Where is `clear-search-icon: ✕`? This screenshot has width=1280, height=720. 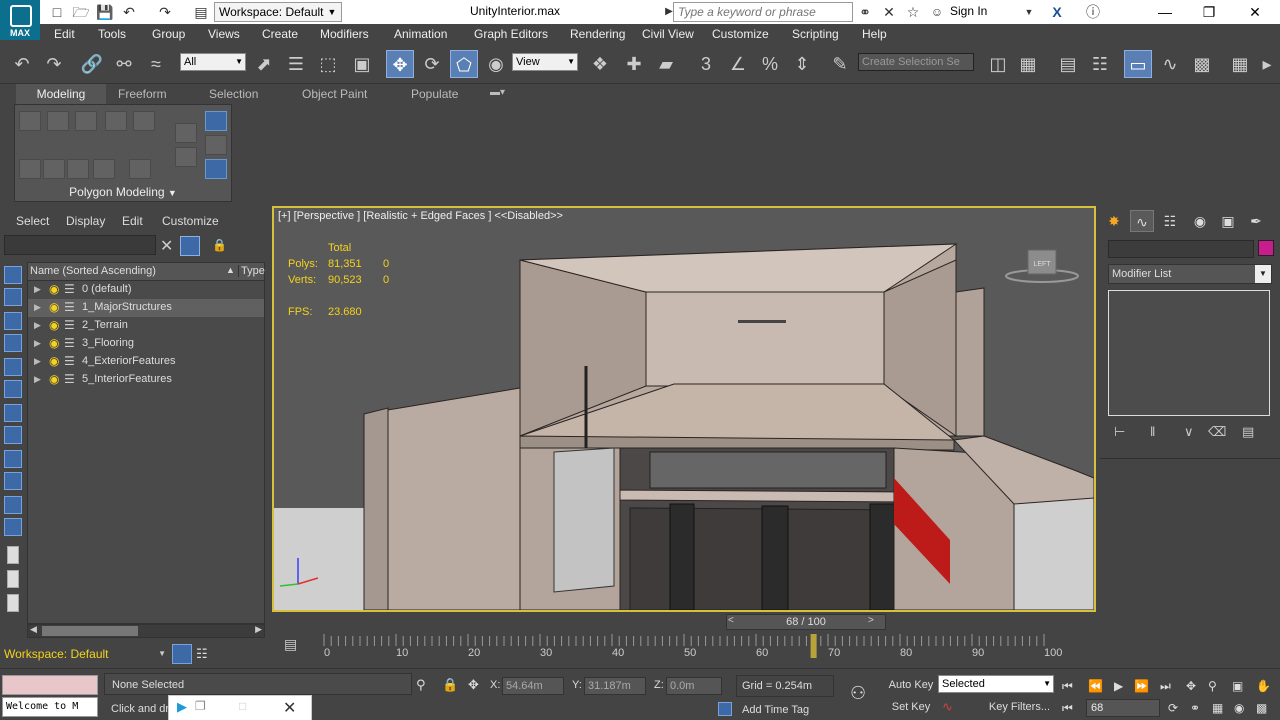 clear-search-icon: ✕ is located at coordinates (166, 246).